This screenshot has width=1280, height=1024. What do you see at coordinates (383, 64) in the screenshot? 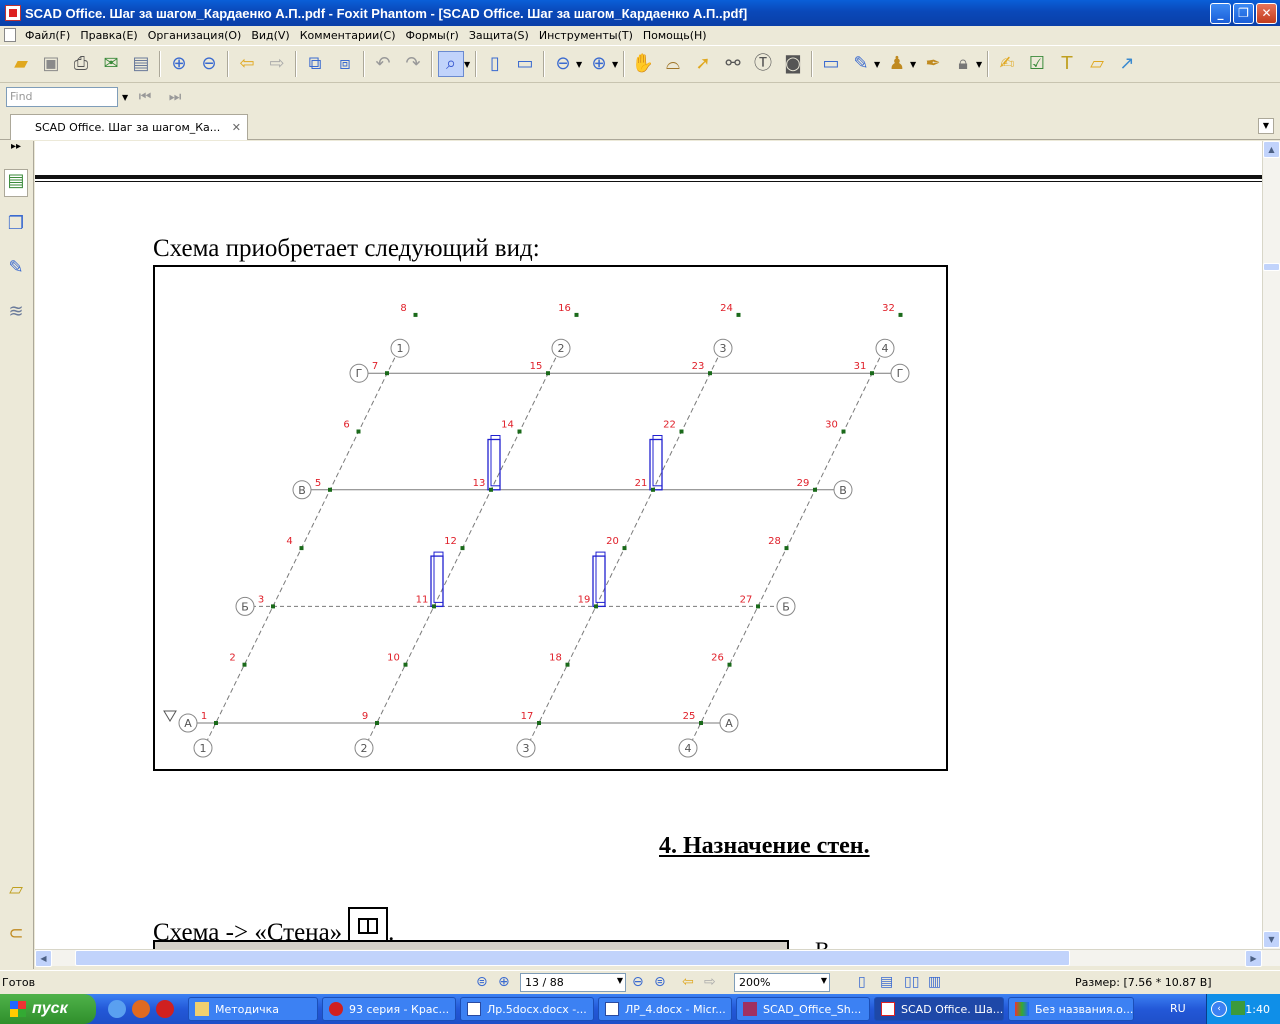
I see `undo-icon: ↶` at bounding box center [383, 64].